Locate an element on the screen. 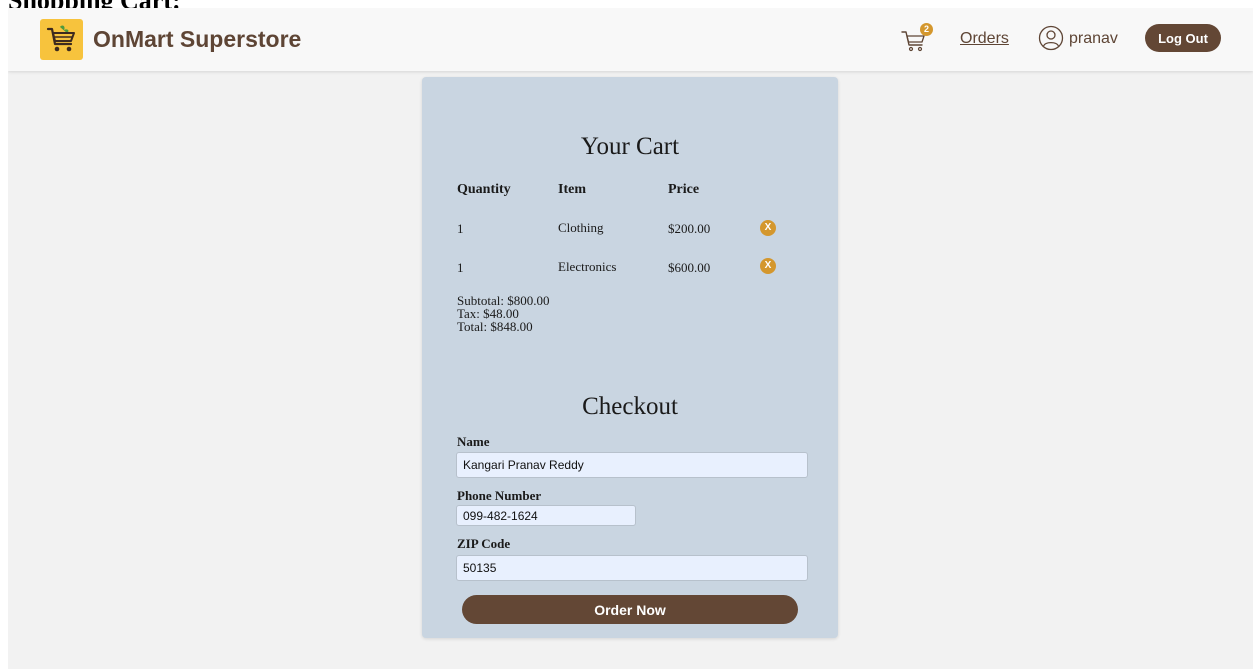 This screenshot has height=669, width=1253. row-item: Clothing is located at coordinates (581, 227).